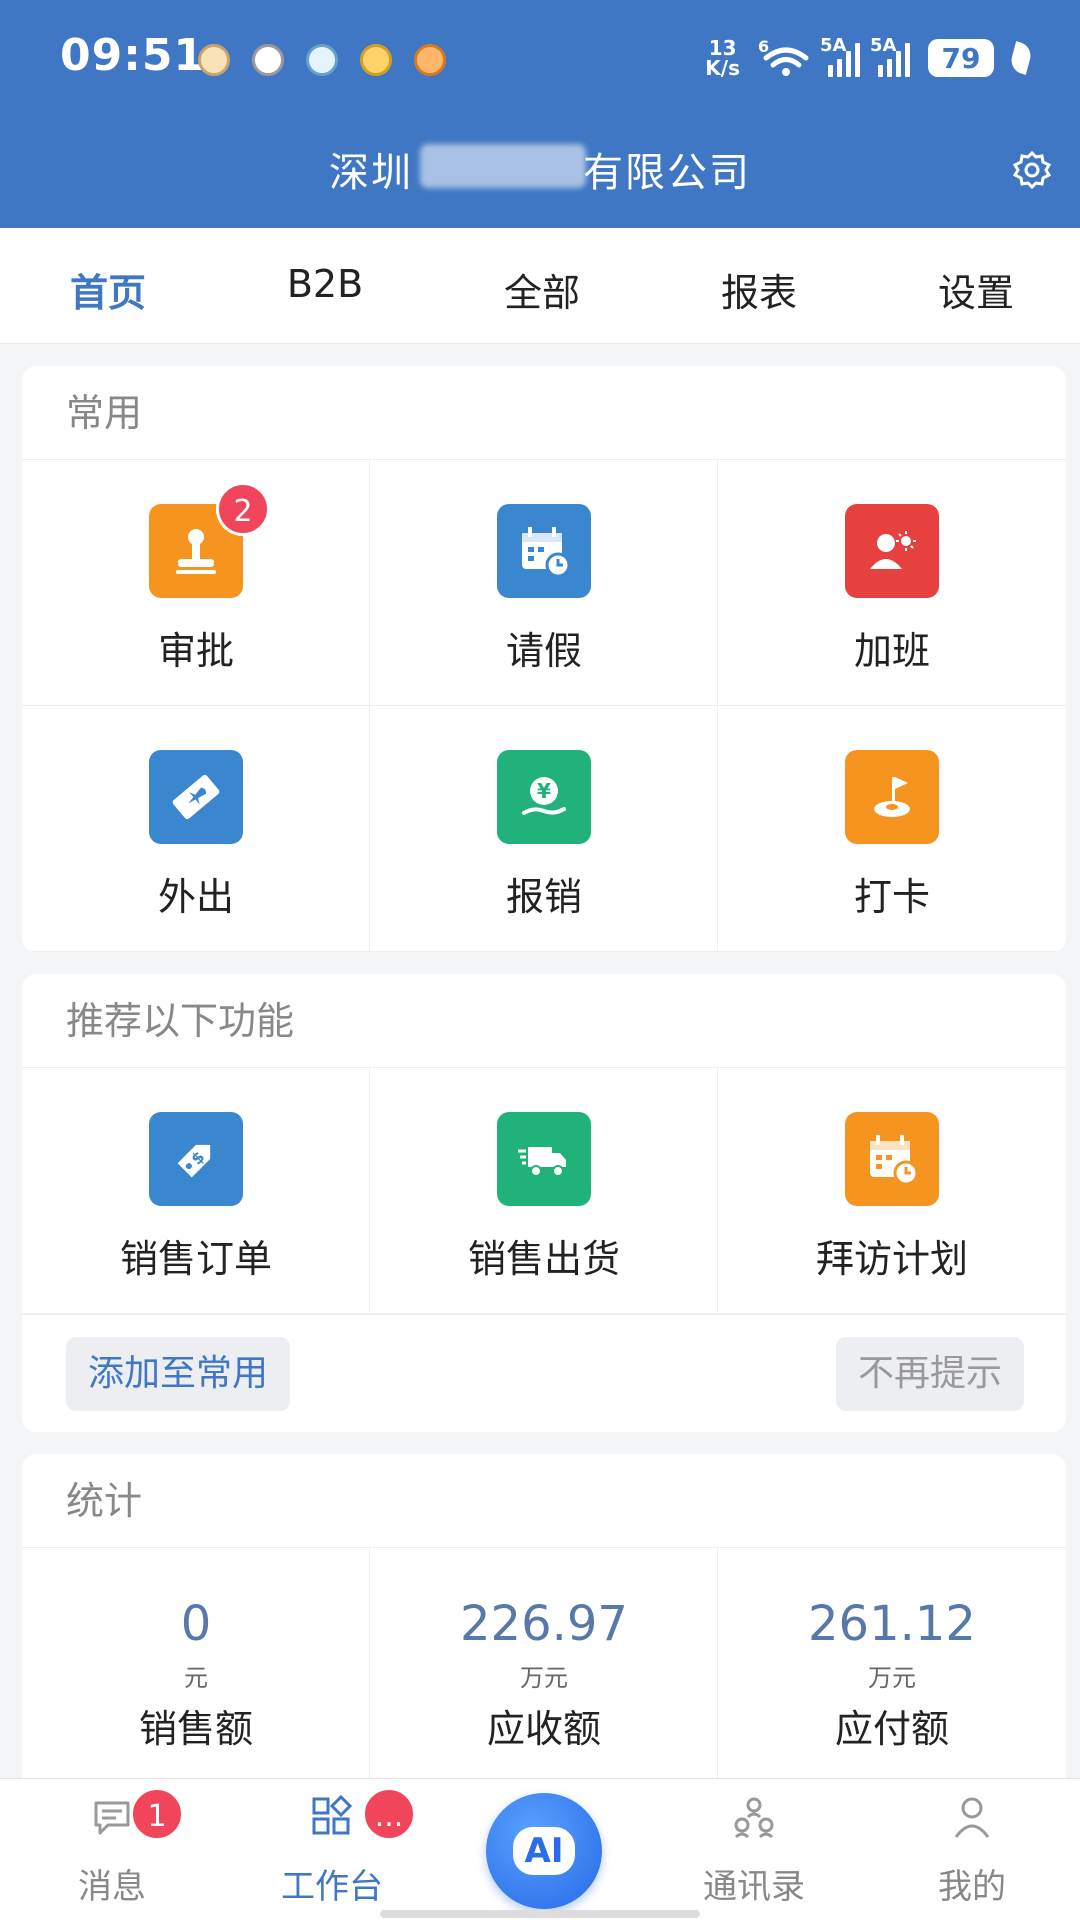  Describe the element at coordinates (892, 797) in the screenshot. I see `location-flag-icon` at that location.